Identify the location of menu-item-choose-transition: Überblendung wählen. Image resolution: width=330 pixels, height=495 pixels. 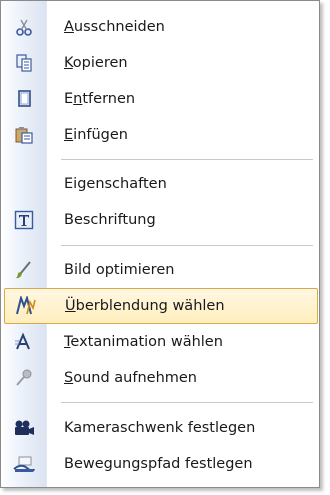
(161, 306).